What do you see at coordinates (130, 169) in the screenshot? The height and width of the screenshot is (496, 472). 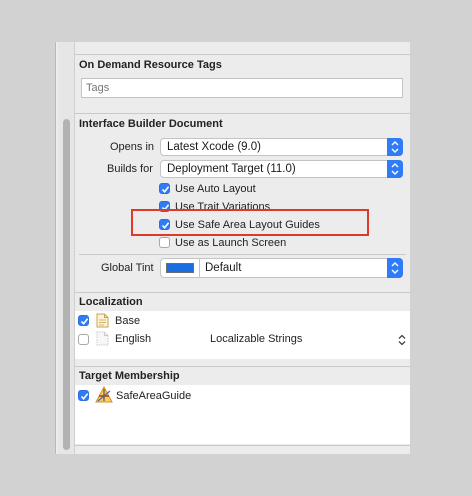 I see `builds-for-label: Builds for` at bounding box center [130, 169].